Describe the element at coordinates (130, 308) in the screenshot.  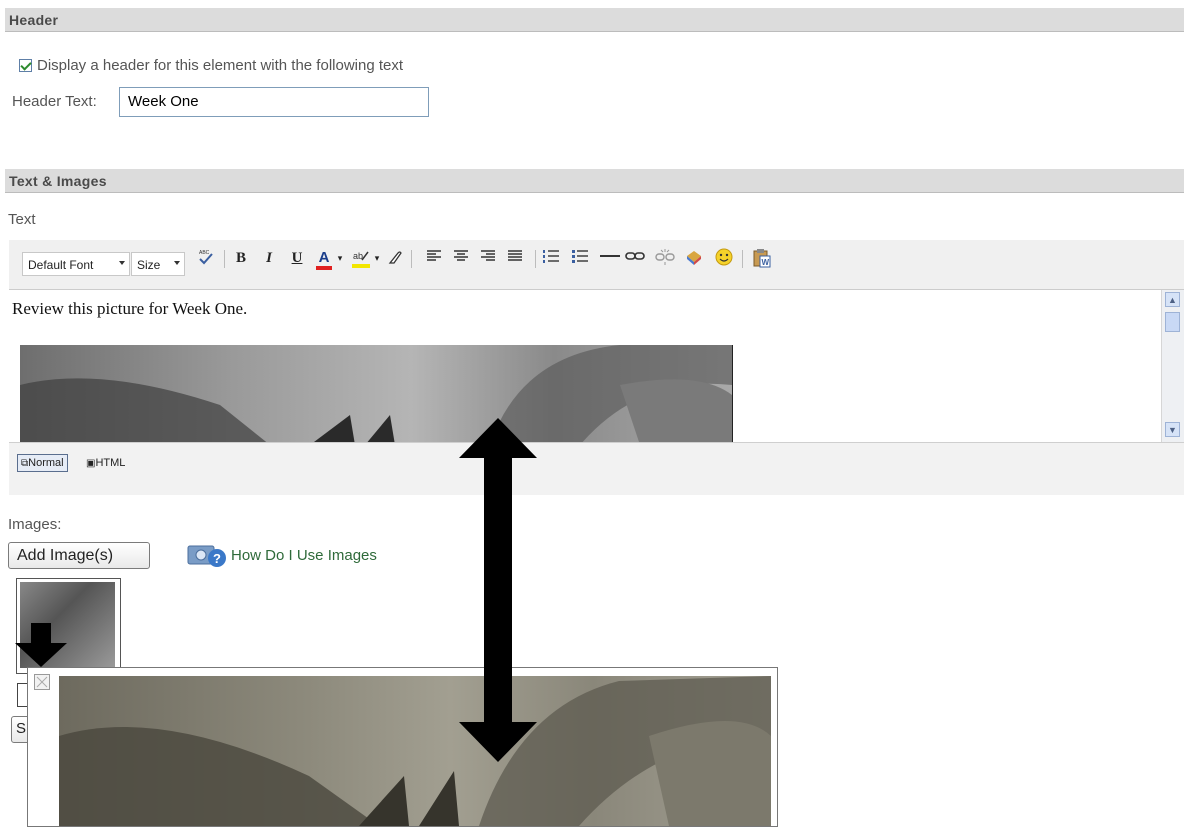
I see `editor-text: Review this picture for Week One.` at that location.